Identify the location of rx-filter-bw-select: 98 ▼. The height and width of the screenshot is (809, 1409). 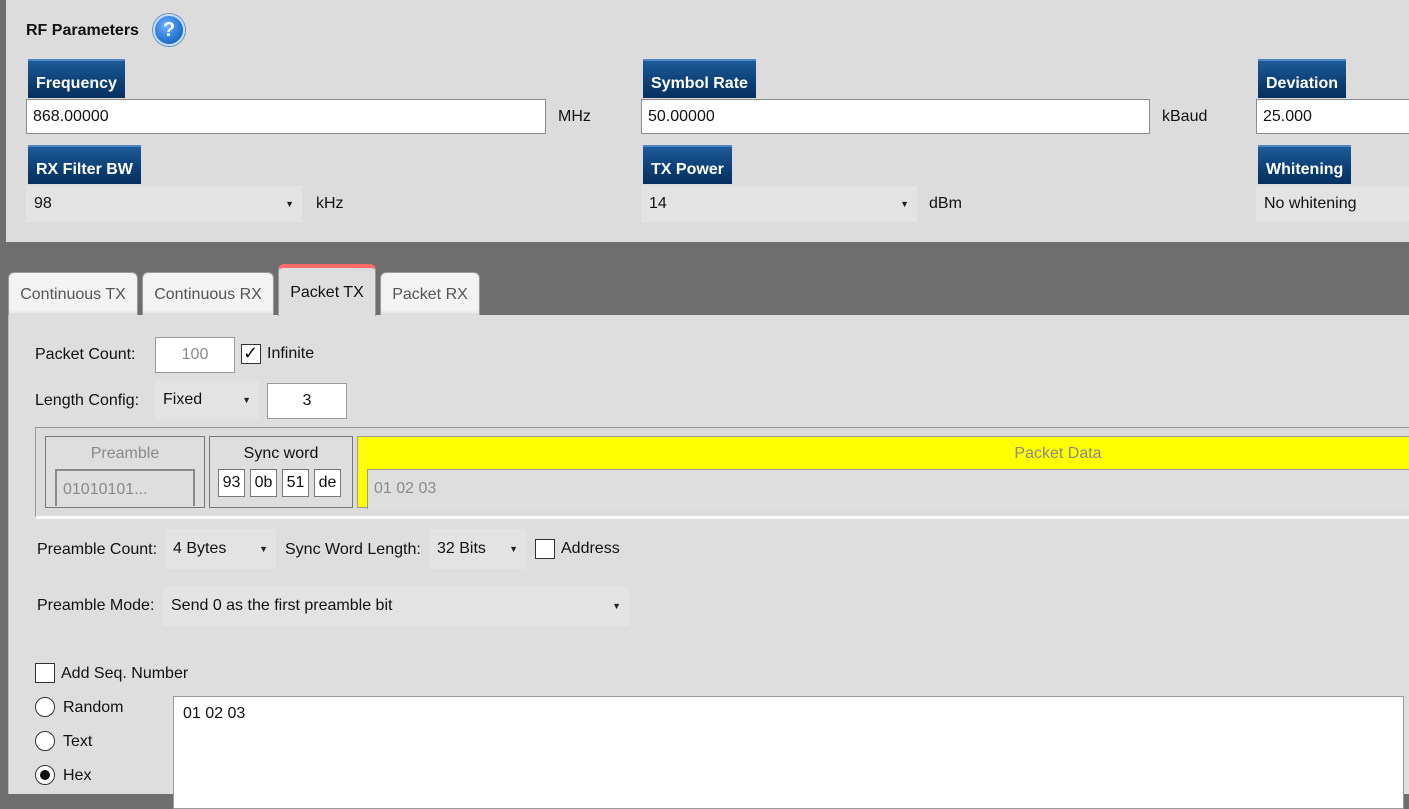
(164, 204).